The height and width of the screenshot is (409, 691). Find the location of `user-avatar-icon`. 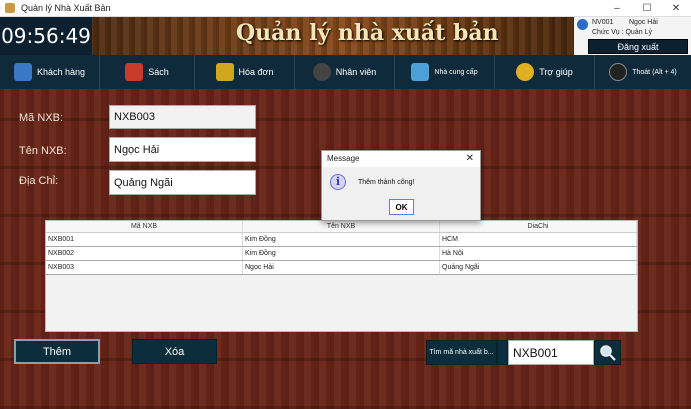

user-avatar-icon is located at coordinates (582, 24).